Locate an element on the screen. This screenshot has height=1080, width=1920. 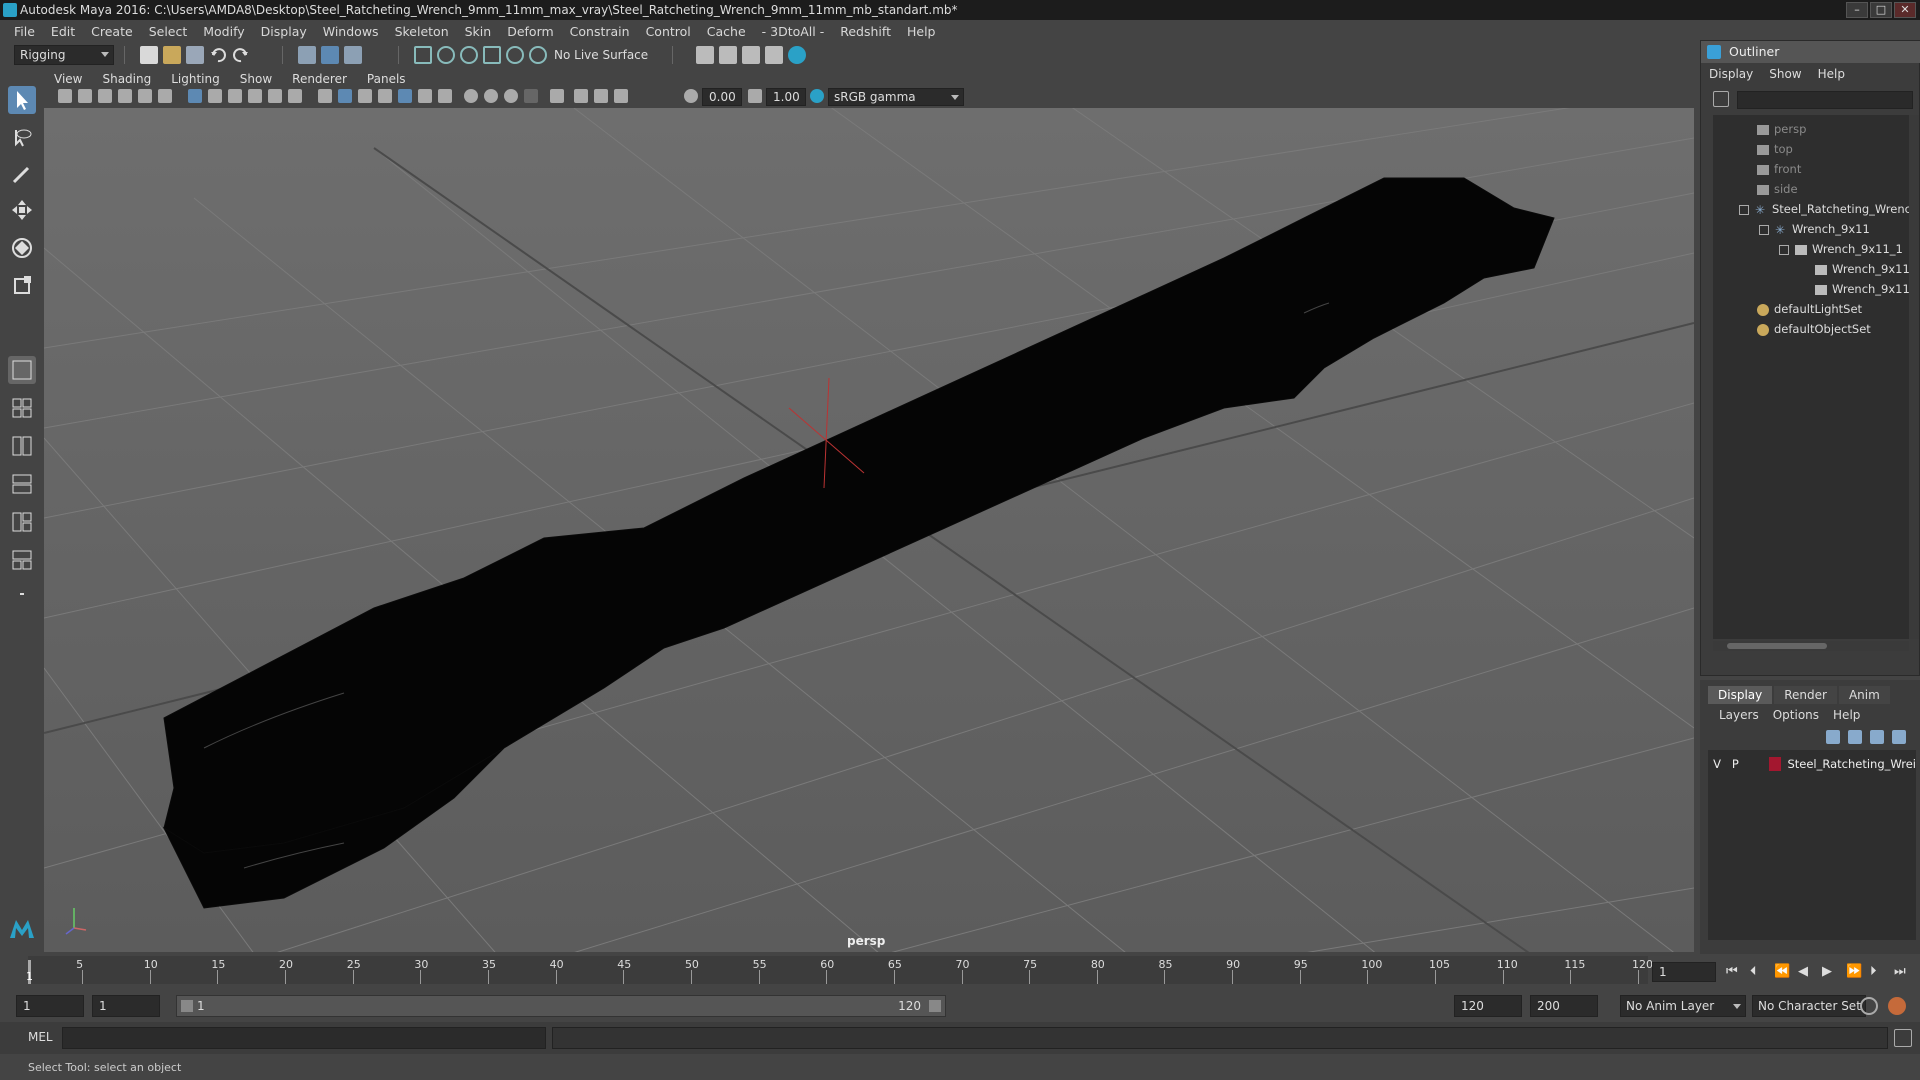
two-view-layout-icon is located at coordinates (22, 446).